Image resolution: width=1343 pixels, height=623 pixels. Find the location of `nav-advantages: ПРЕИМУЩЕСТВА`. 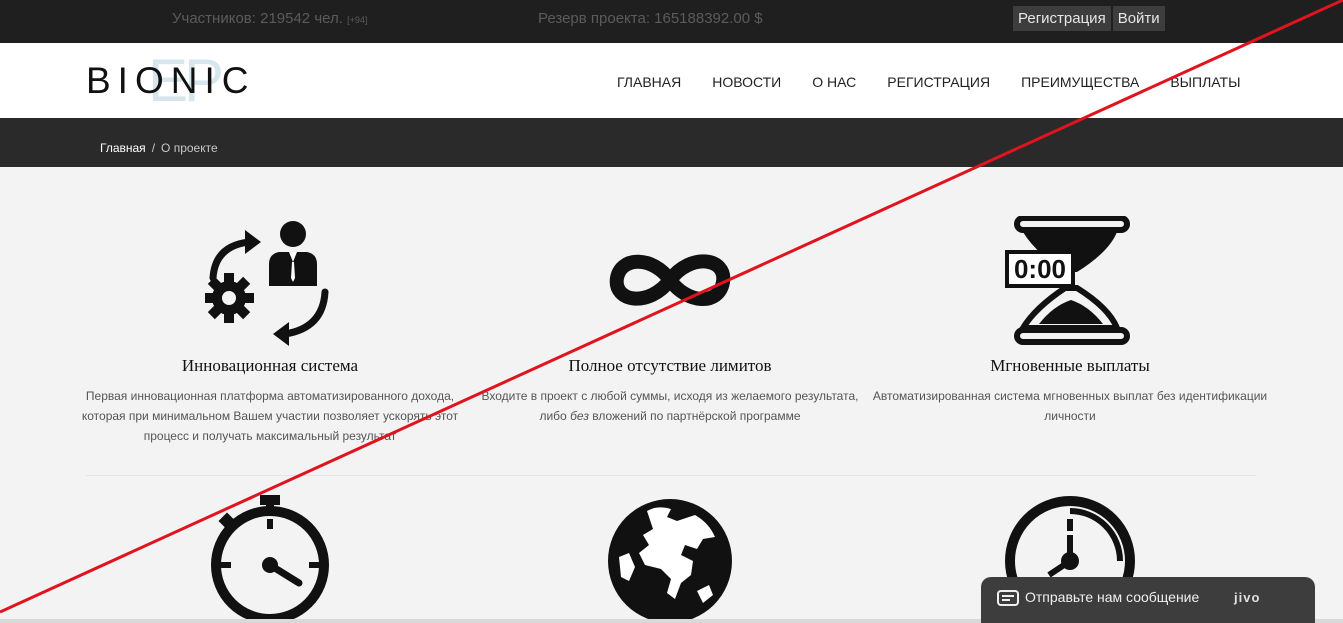

nav-advantages: ПРЕИМУЩЕСТВА is located at coordinates (1080, 82).